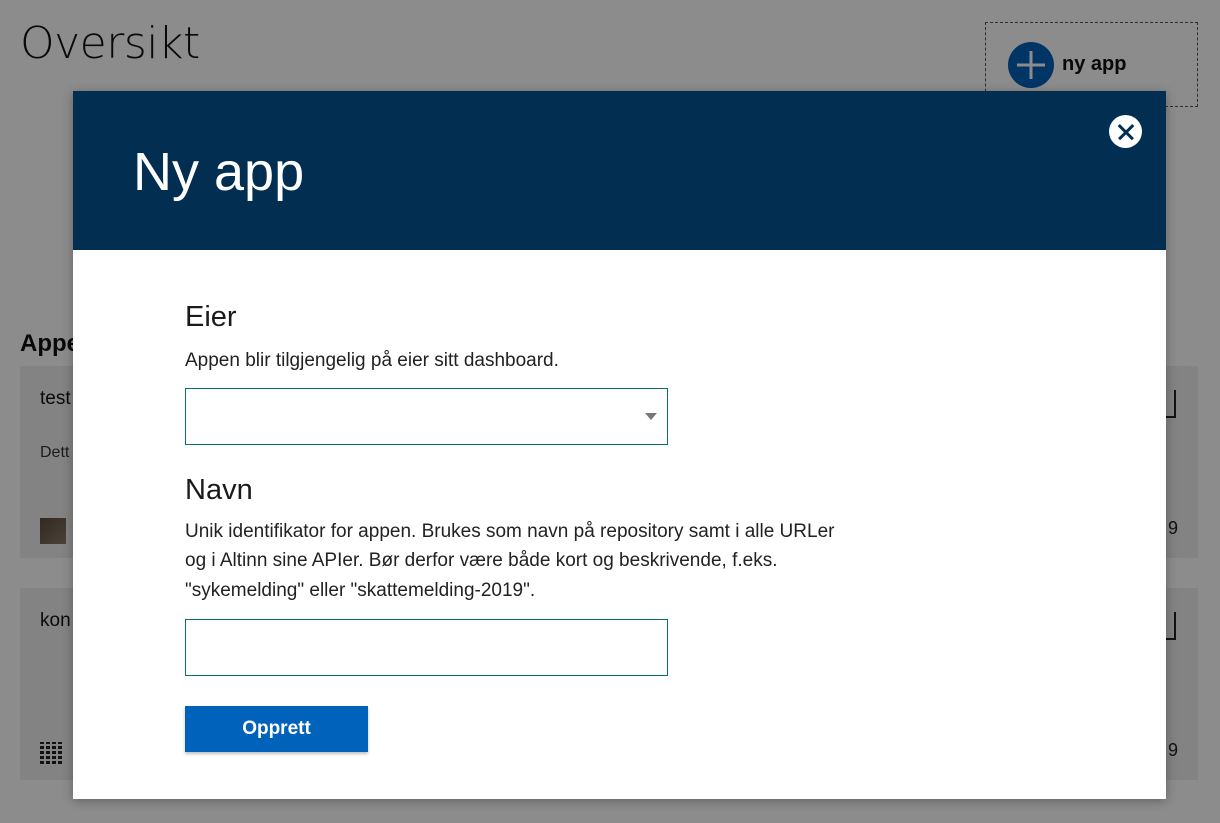 This screenshot has width=1220, height=823. I want to click on create-button: Opprett, so click(276, 729).